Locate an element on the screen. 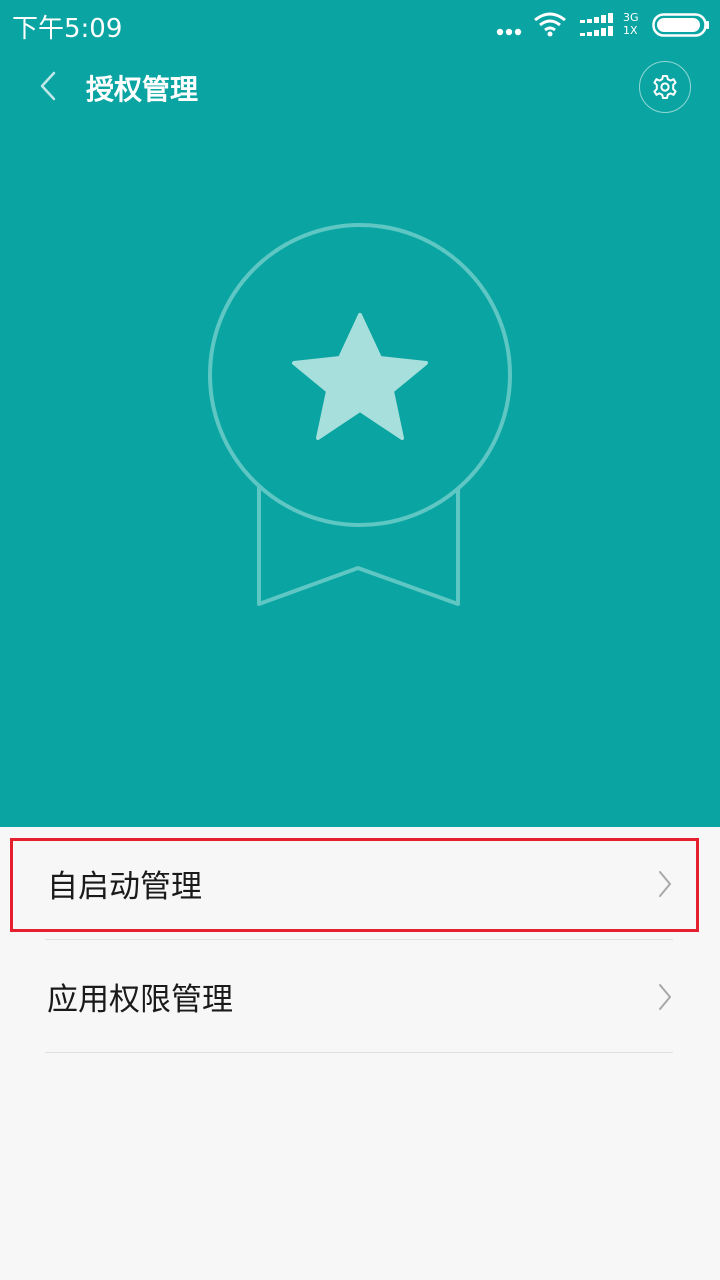  back-button is located at coordinates (50, 86).